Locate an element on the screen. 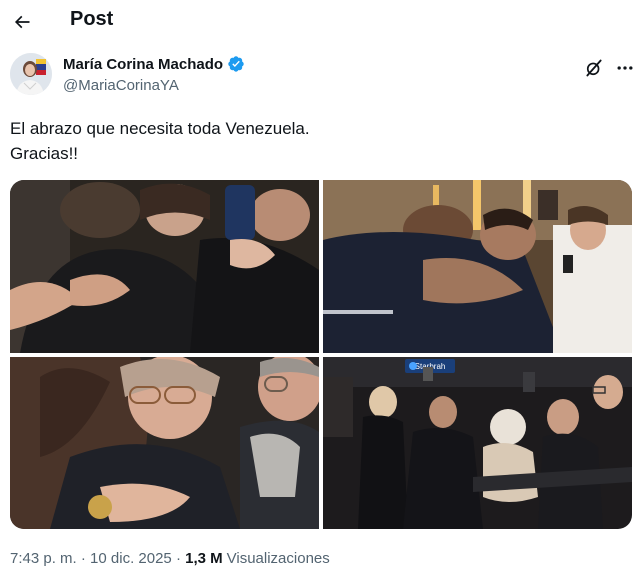 The height and width of the screenshot is (580, 644). photo-4: Starbrah is located at coordinates (477, 443).